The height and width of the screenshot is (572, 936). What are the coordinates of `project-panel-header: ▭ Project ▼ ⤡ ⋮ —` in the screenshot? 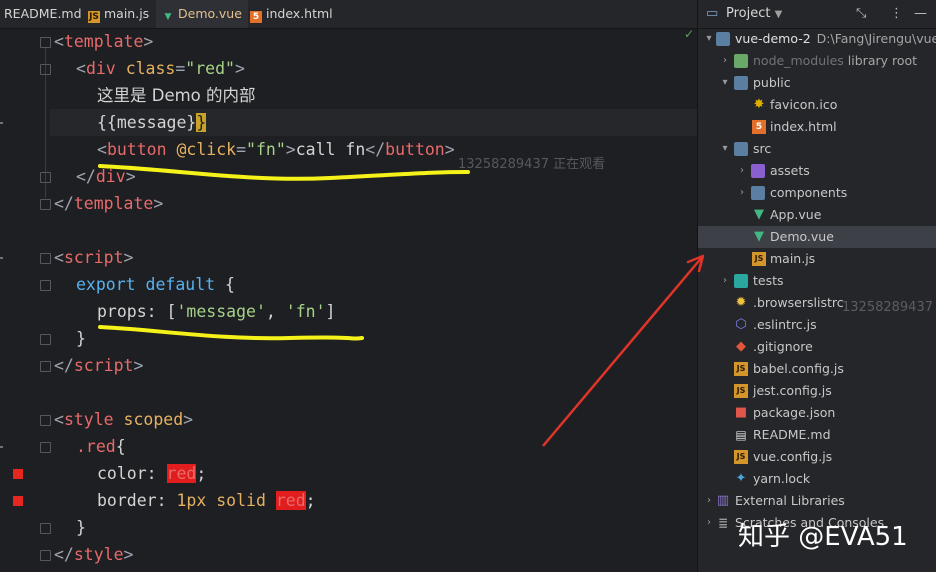 It's located at (817, 14).